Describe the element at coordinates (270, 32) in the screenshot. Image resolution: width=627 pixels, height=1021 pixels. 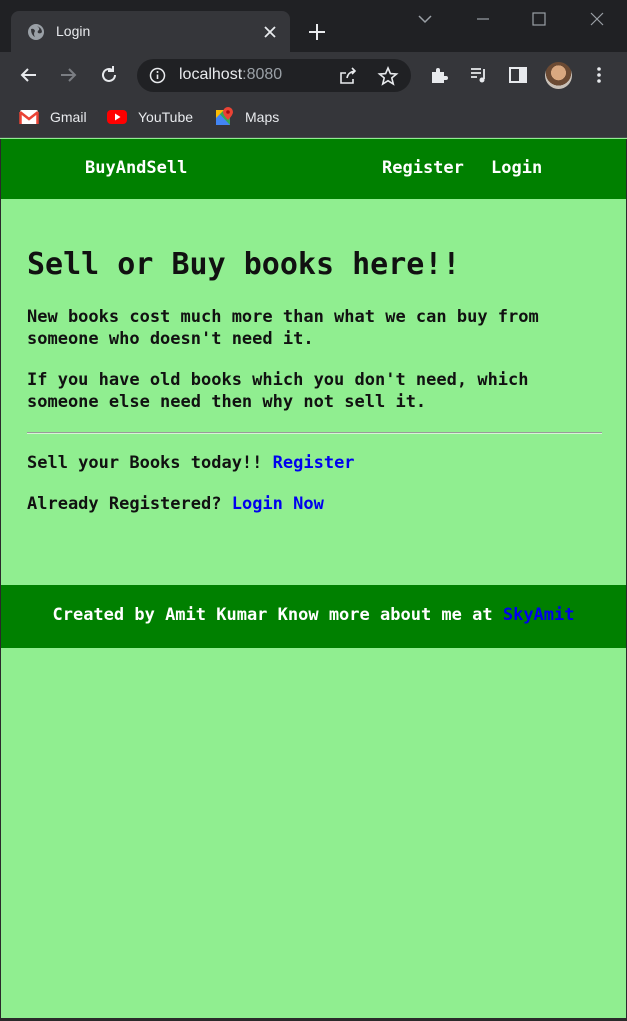
I see `close-icon` at that location.